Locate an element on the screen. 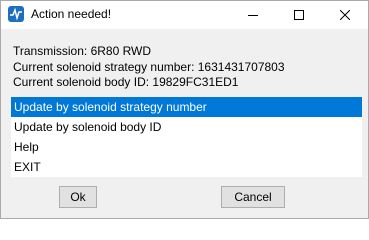 This screenshot has width=369, height=240. maximize-icon is located at coordinates (299, 15).